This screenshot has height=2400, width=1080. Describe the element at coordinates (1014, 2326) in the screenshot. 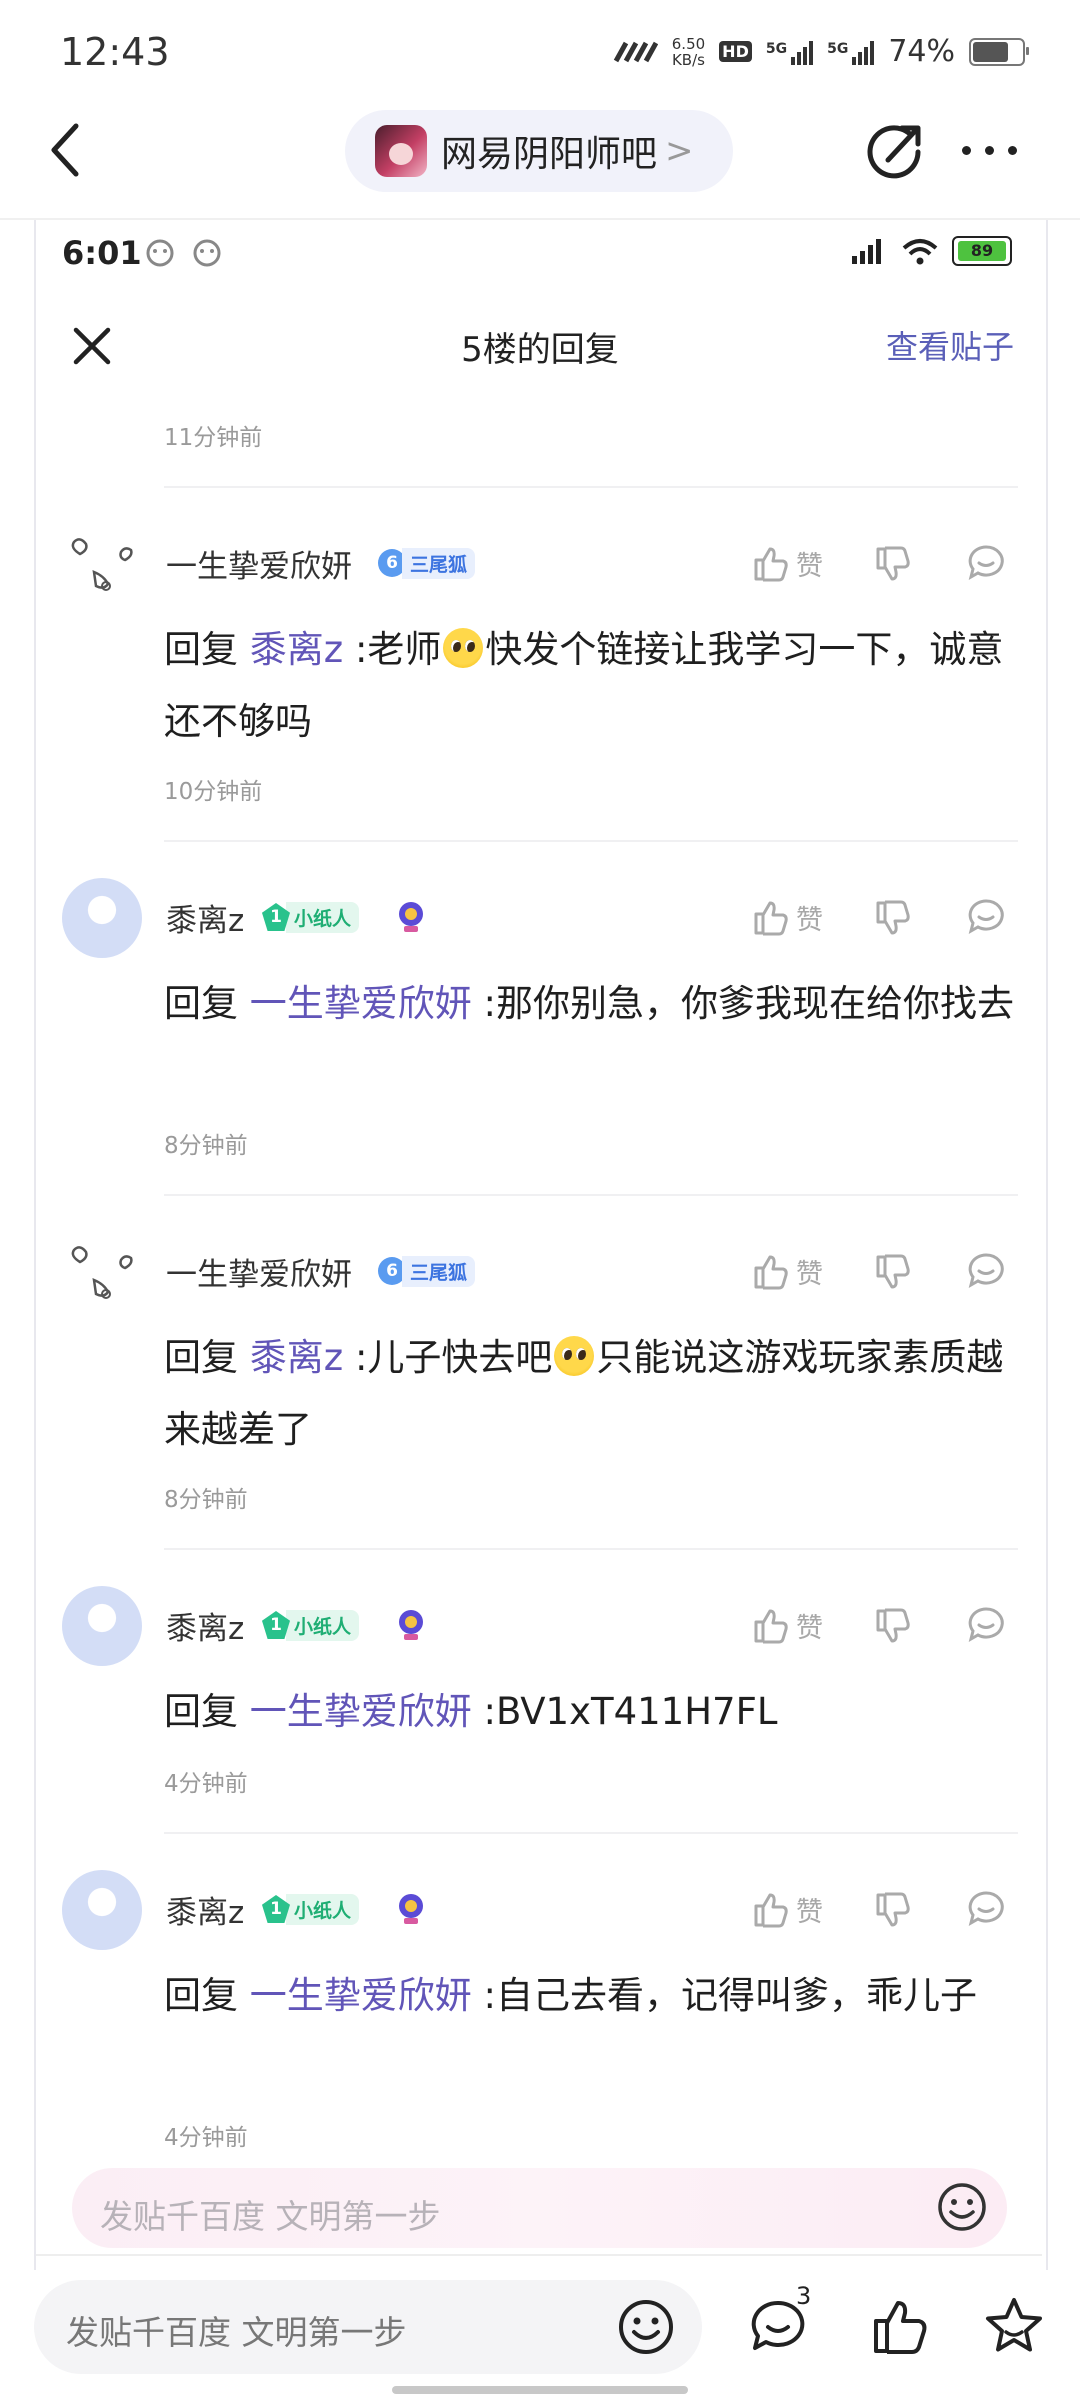

I see `star-icon` at that location.